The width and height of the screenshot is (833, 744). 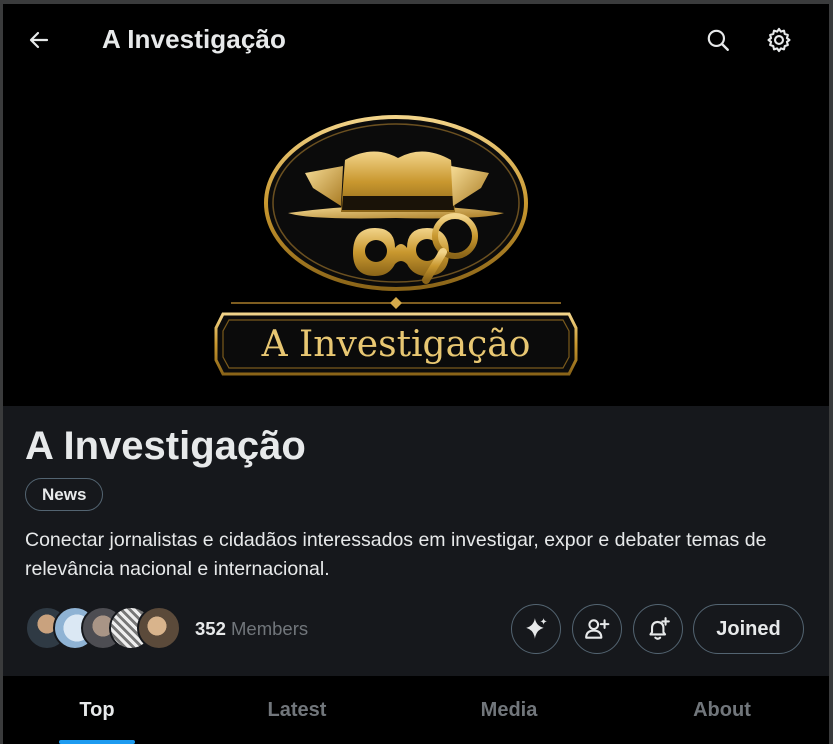 What do you see at coordinates (396, 344) in the screenshot?
I see `banner-logo-text: A Investigação` at bounding box center [396, 344].